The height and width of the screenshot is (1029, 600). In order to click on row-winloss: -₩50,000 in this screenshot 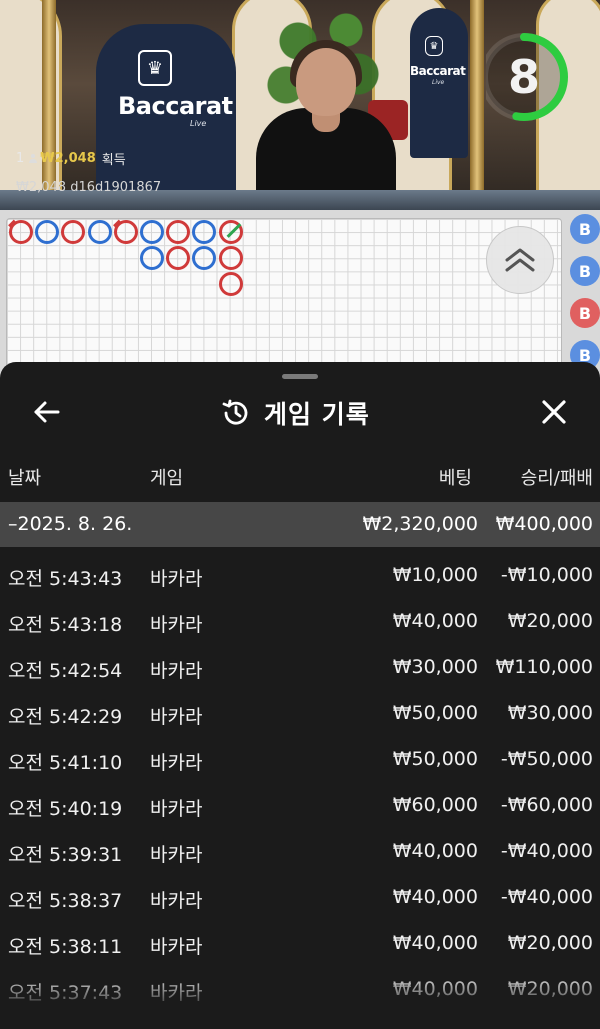, I will do `click(546, 759)`.